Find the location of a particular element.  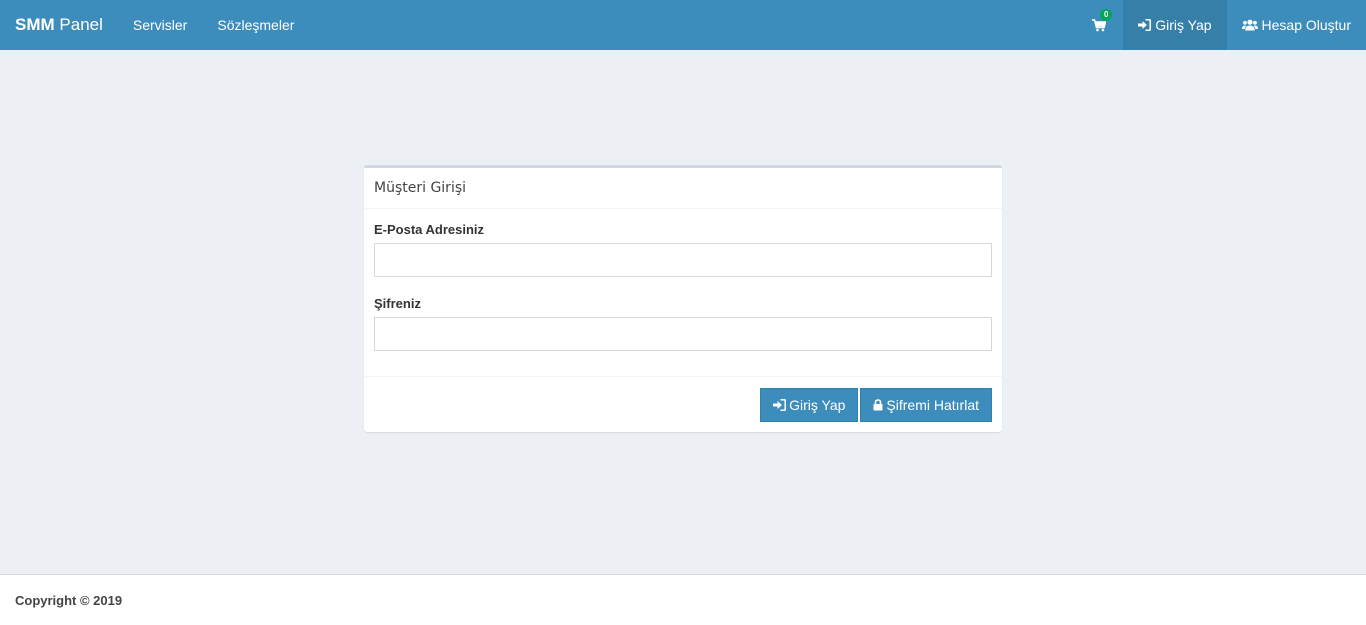

forgot-password-button: Şifremi Hatırlat is located at coordinates (926, 404).